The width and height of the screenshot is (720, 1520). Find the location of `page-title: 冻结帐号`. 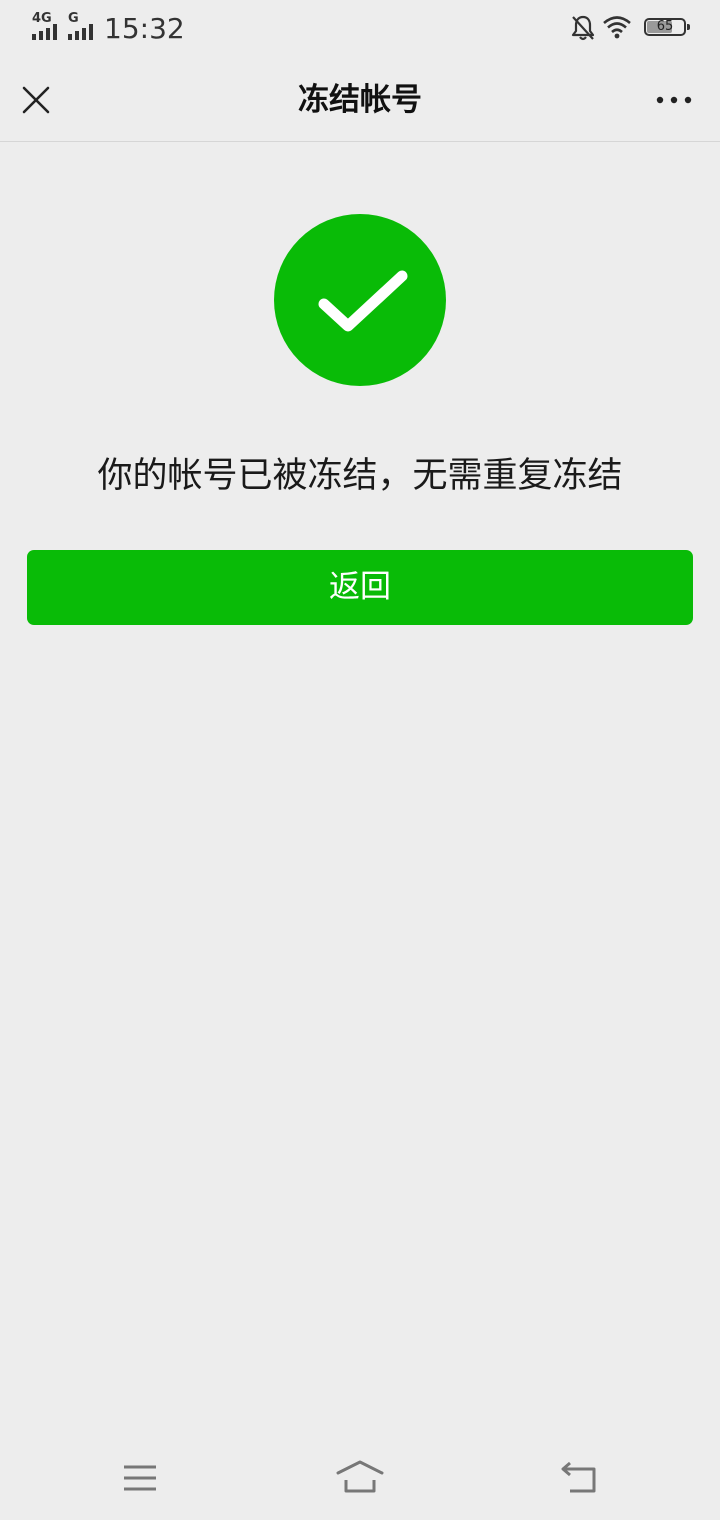

page-title: 冻结帐号 is located at coordinates (360, 100).